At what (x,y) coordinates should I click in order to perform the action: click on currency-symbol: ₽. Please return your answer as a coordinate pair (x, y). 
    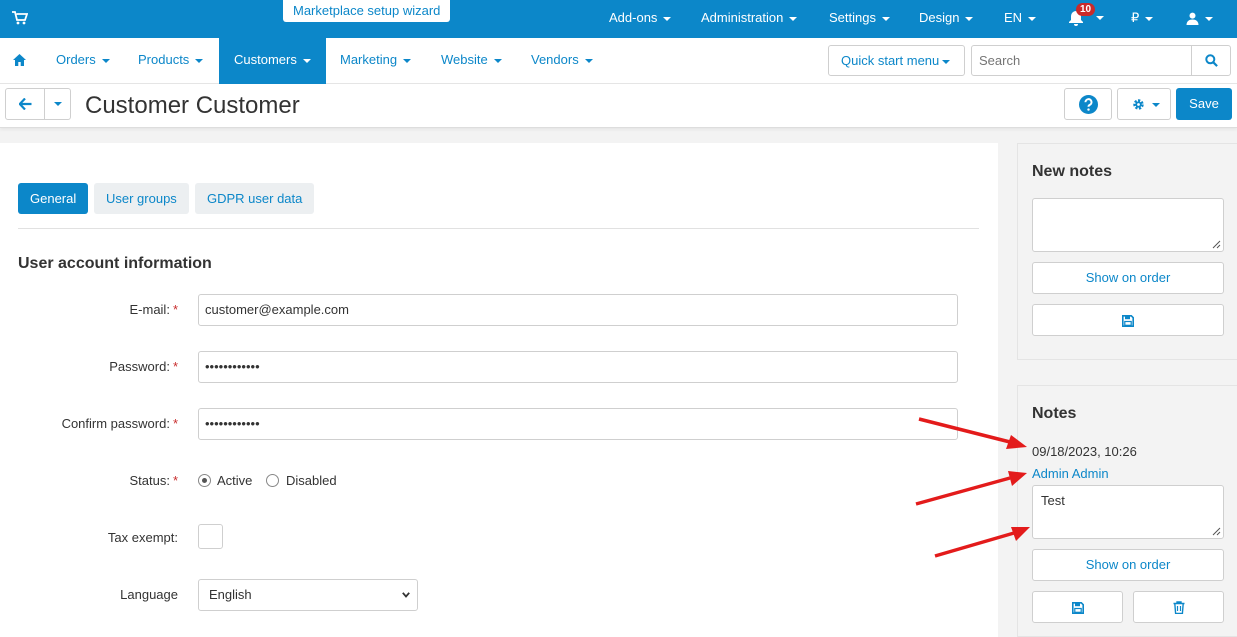
    Looking at the image, I should click on (1135, 17).